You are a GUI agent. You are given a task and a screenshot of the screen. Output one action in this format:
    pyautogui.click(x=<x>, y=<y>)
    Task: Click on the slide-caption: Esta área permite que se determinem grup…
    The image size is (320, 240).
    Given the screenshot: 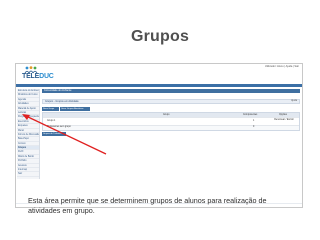 What is the action you would take?
    pyautogui.click(x=147, y=205)
    